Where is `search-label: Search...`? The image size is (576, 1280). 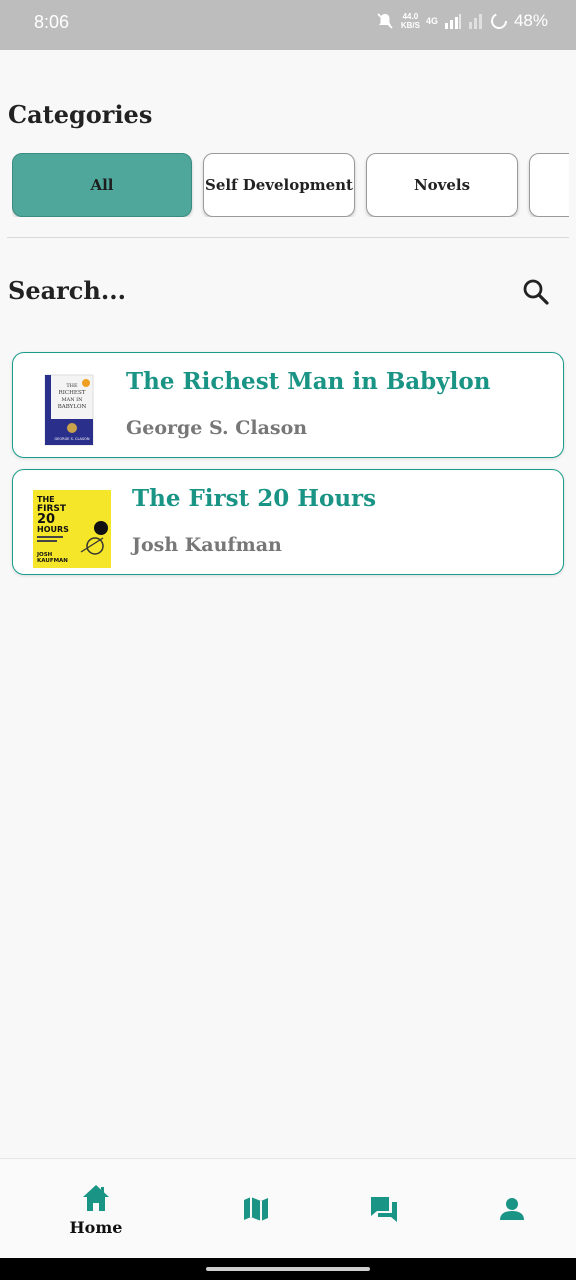
search-label: Search... is located at coordinates (67, 290).